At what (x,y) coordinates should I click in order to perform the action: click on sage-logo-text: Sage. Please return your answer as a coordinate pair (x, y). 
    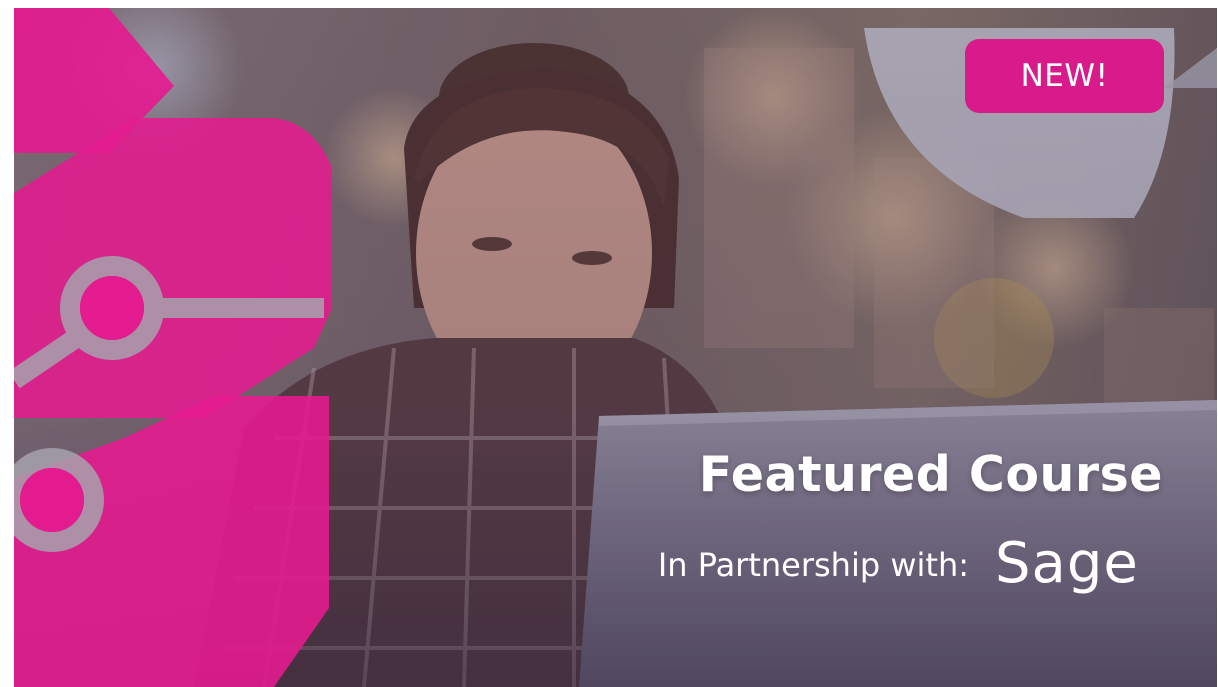
    Looking at the image, I should click on (1067, 563).